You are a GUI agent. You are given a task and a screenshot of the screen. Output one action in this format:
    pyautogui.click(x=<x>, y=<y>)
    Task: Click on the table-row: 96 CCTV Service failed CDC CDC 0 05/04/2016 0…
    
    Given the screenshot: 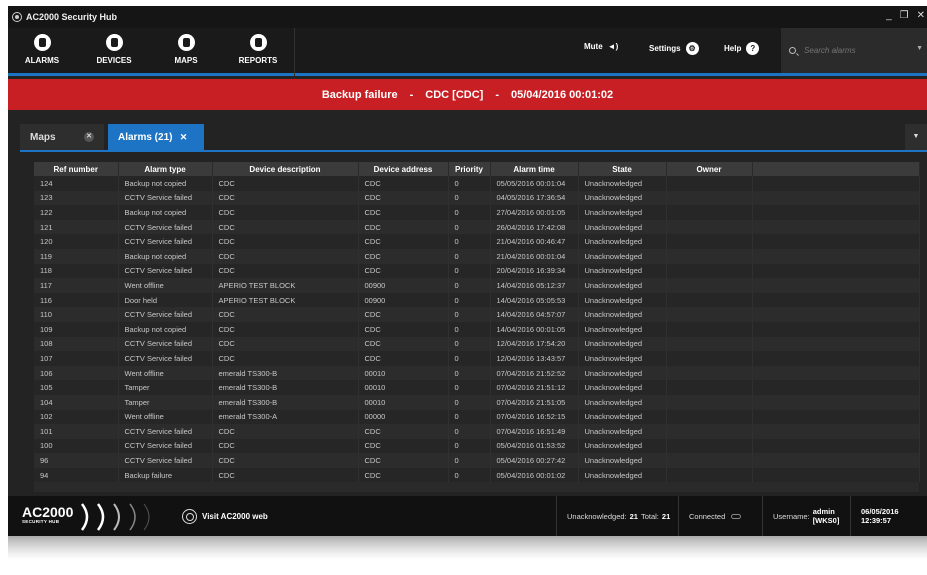 What is the action you would take?
    pyautogui.click(x=477, y=460)
    